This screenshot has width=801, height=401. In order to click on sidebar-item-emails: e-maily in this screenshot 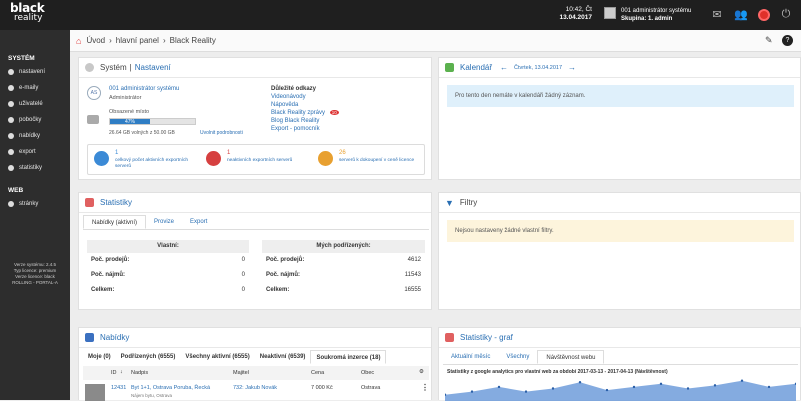, I will do `click(35, 88)`.